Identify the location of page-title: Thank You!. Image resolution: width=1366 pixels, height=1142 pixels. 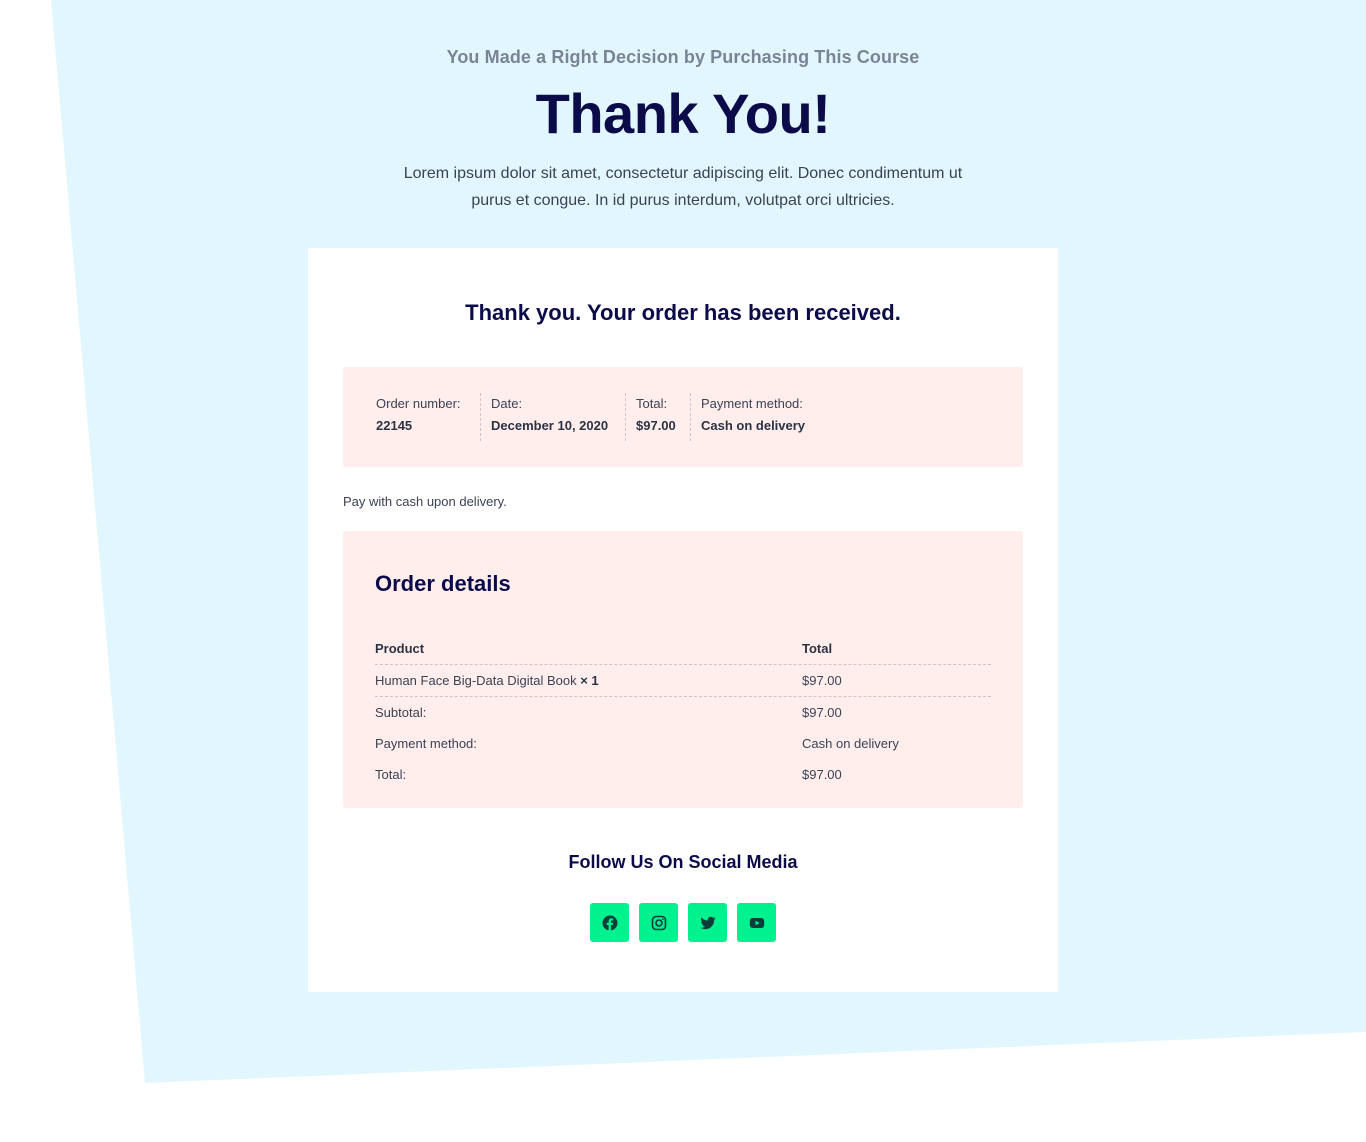
(683, 113).